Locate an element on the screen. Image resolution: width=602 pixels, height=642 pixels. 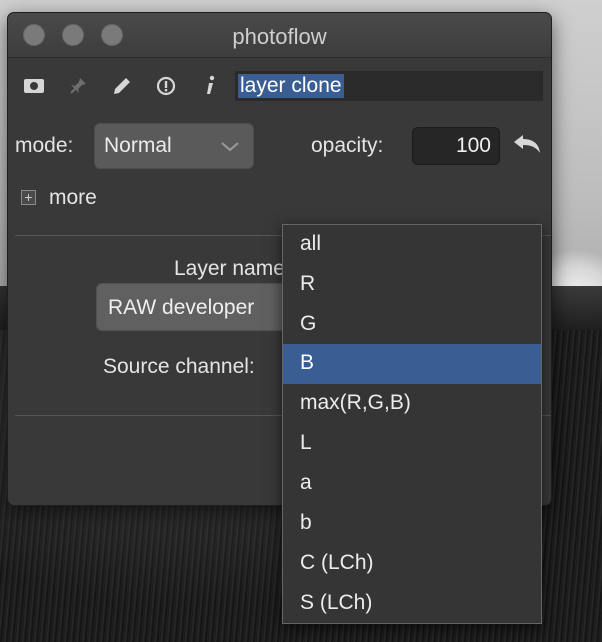
visibility-toggle-icon is located at coordinates (34, 86).